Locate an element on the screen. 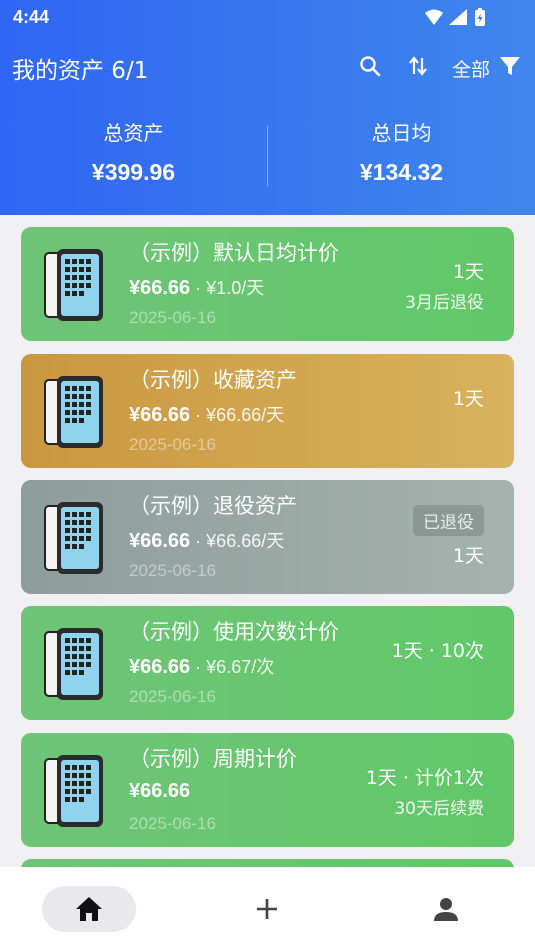  home-icon is located at coordinates (89, 909).